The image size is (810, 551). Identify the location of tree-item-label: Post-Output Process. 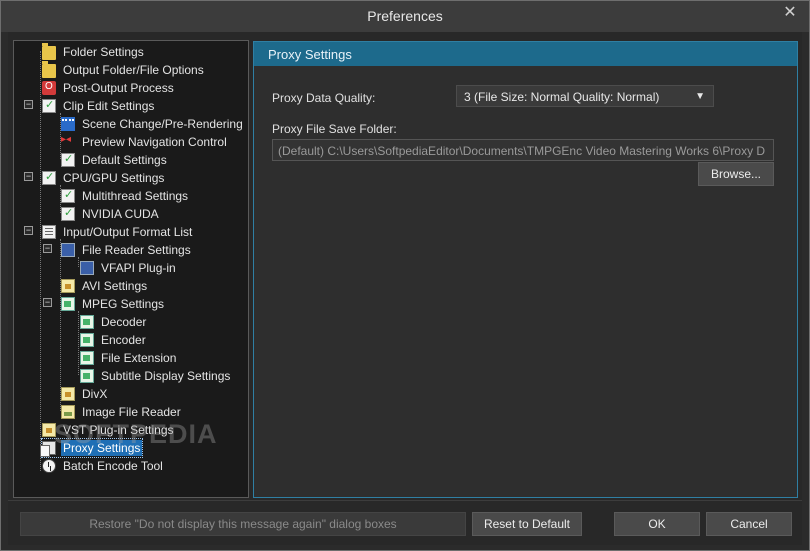
(118, 88).